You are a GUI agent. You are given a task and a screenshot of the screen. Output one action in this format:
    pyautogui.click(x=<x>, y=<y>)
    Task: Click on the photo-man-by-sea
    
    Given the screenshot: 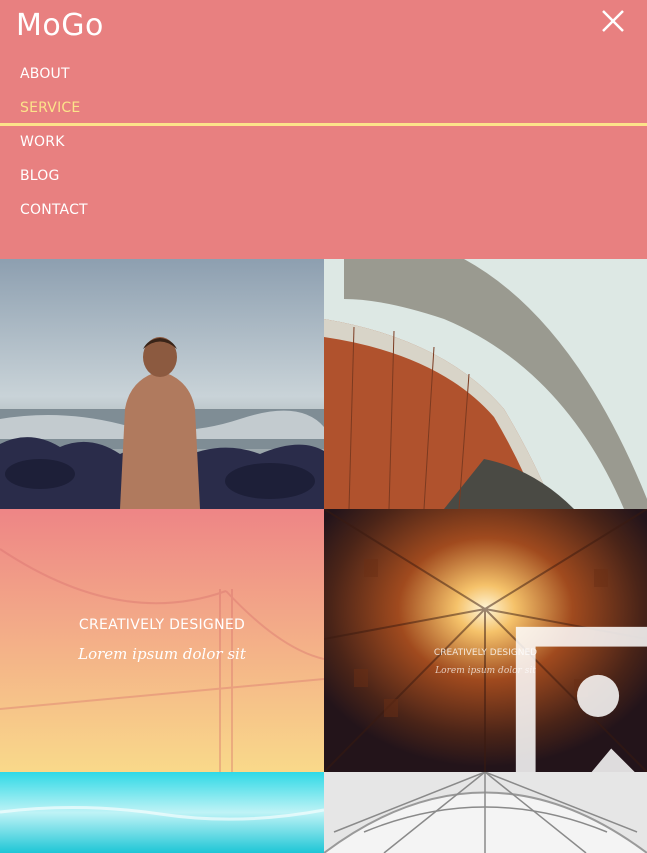 What is the action you would take?
    pyautogui.click(x=162, y=384)
    